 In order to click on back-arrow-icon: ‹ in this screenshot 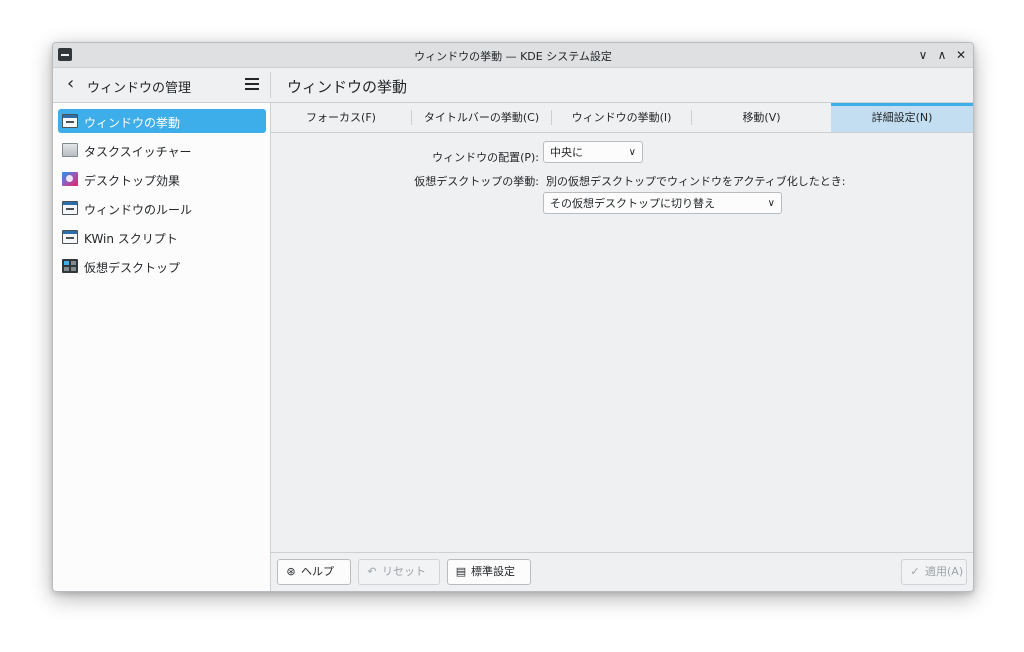, I will do `click(70, 84)`.